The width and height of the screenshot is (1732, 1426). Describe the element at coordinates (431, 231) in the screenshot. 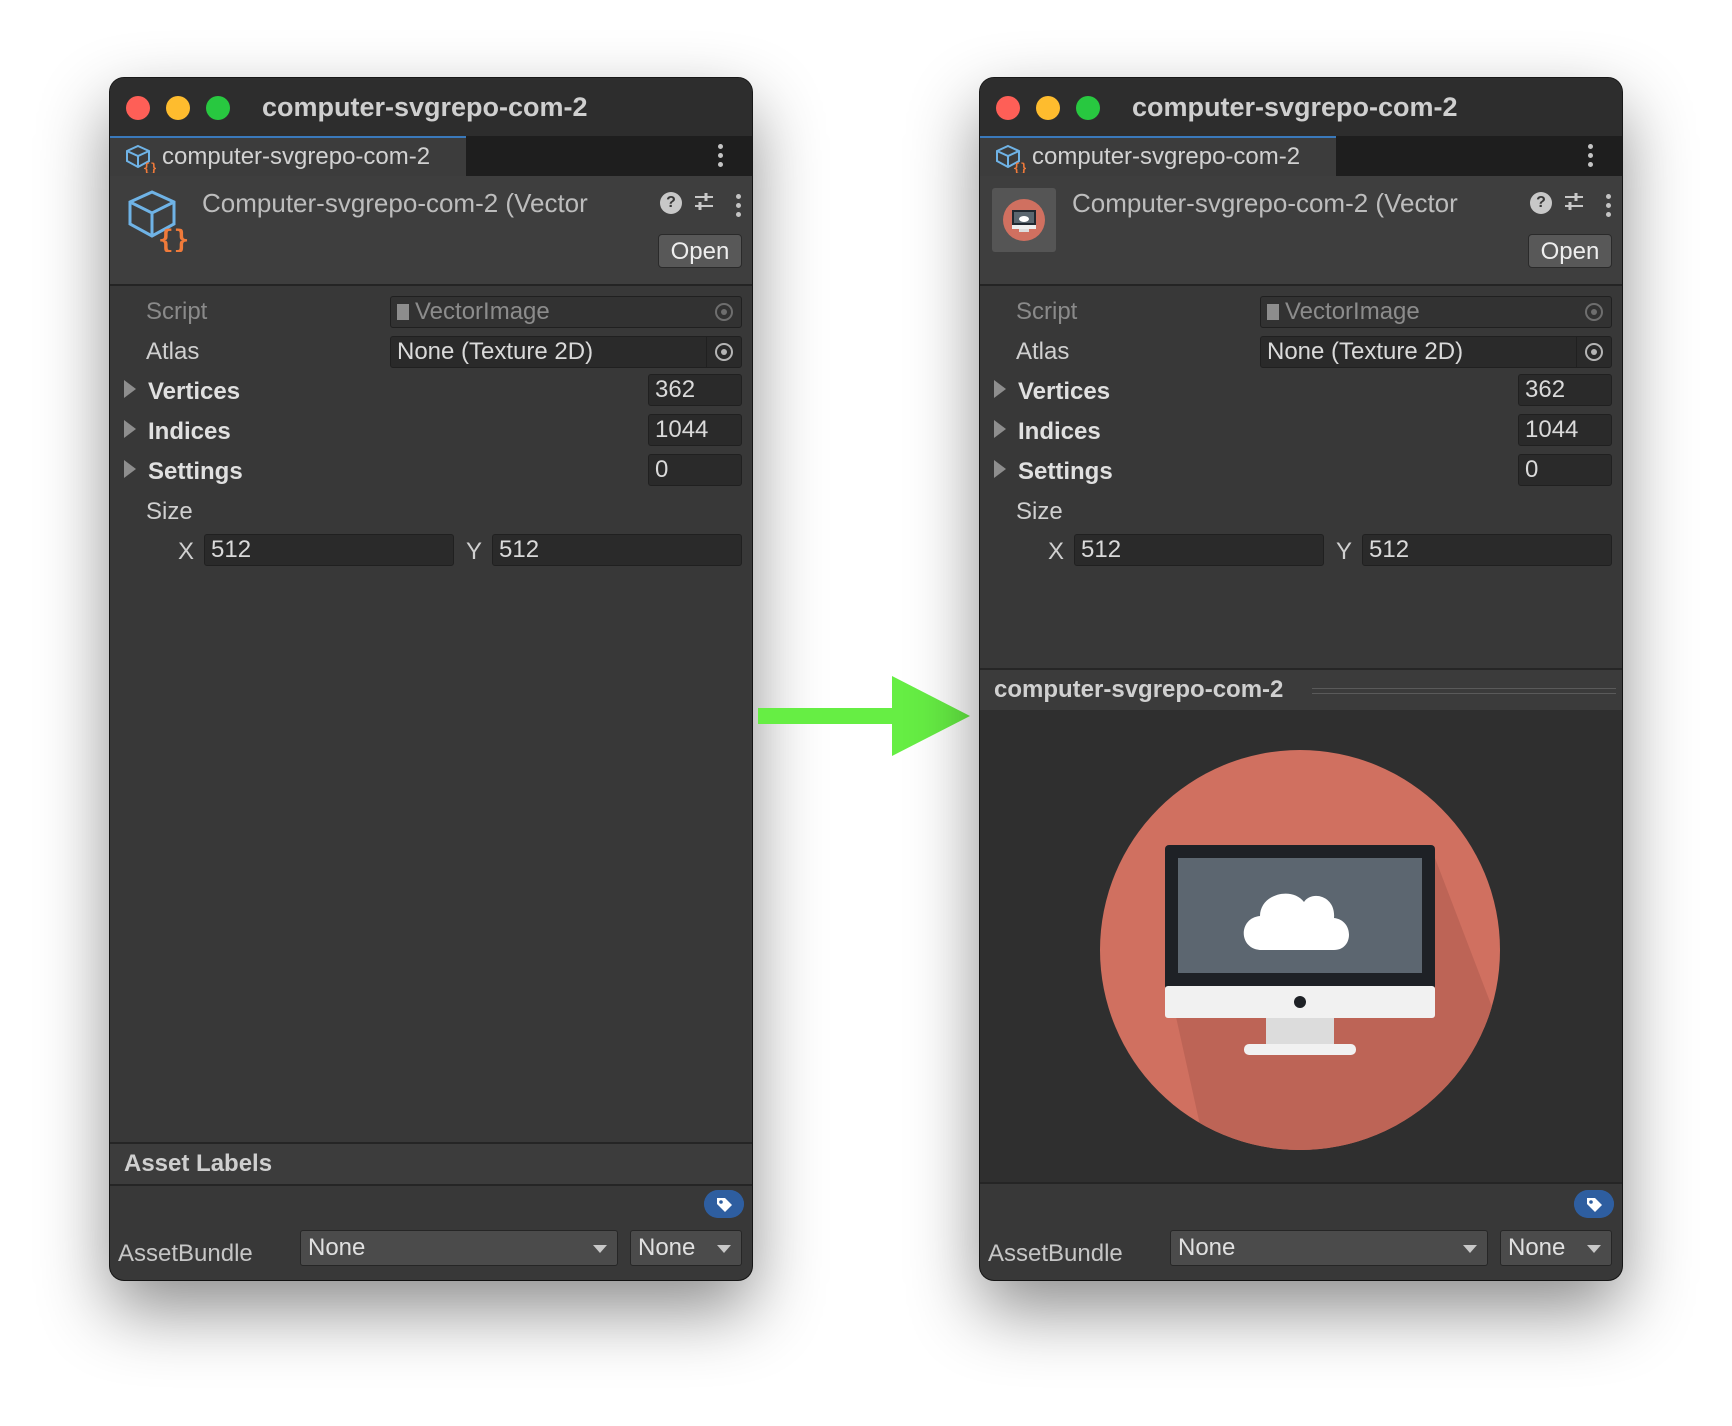

I see `inspector-header: {} Computer-svgrepo-com-2 (Vector ? Open` at that location.